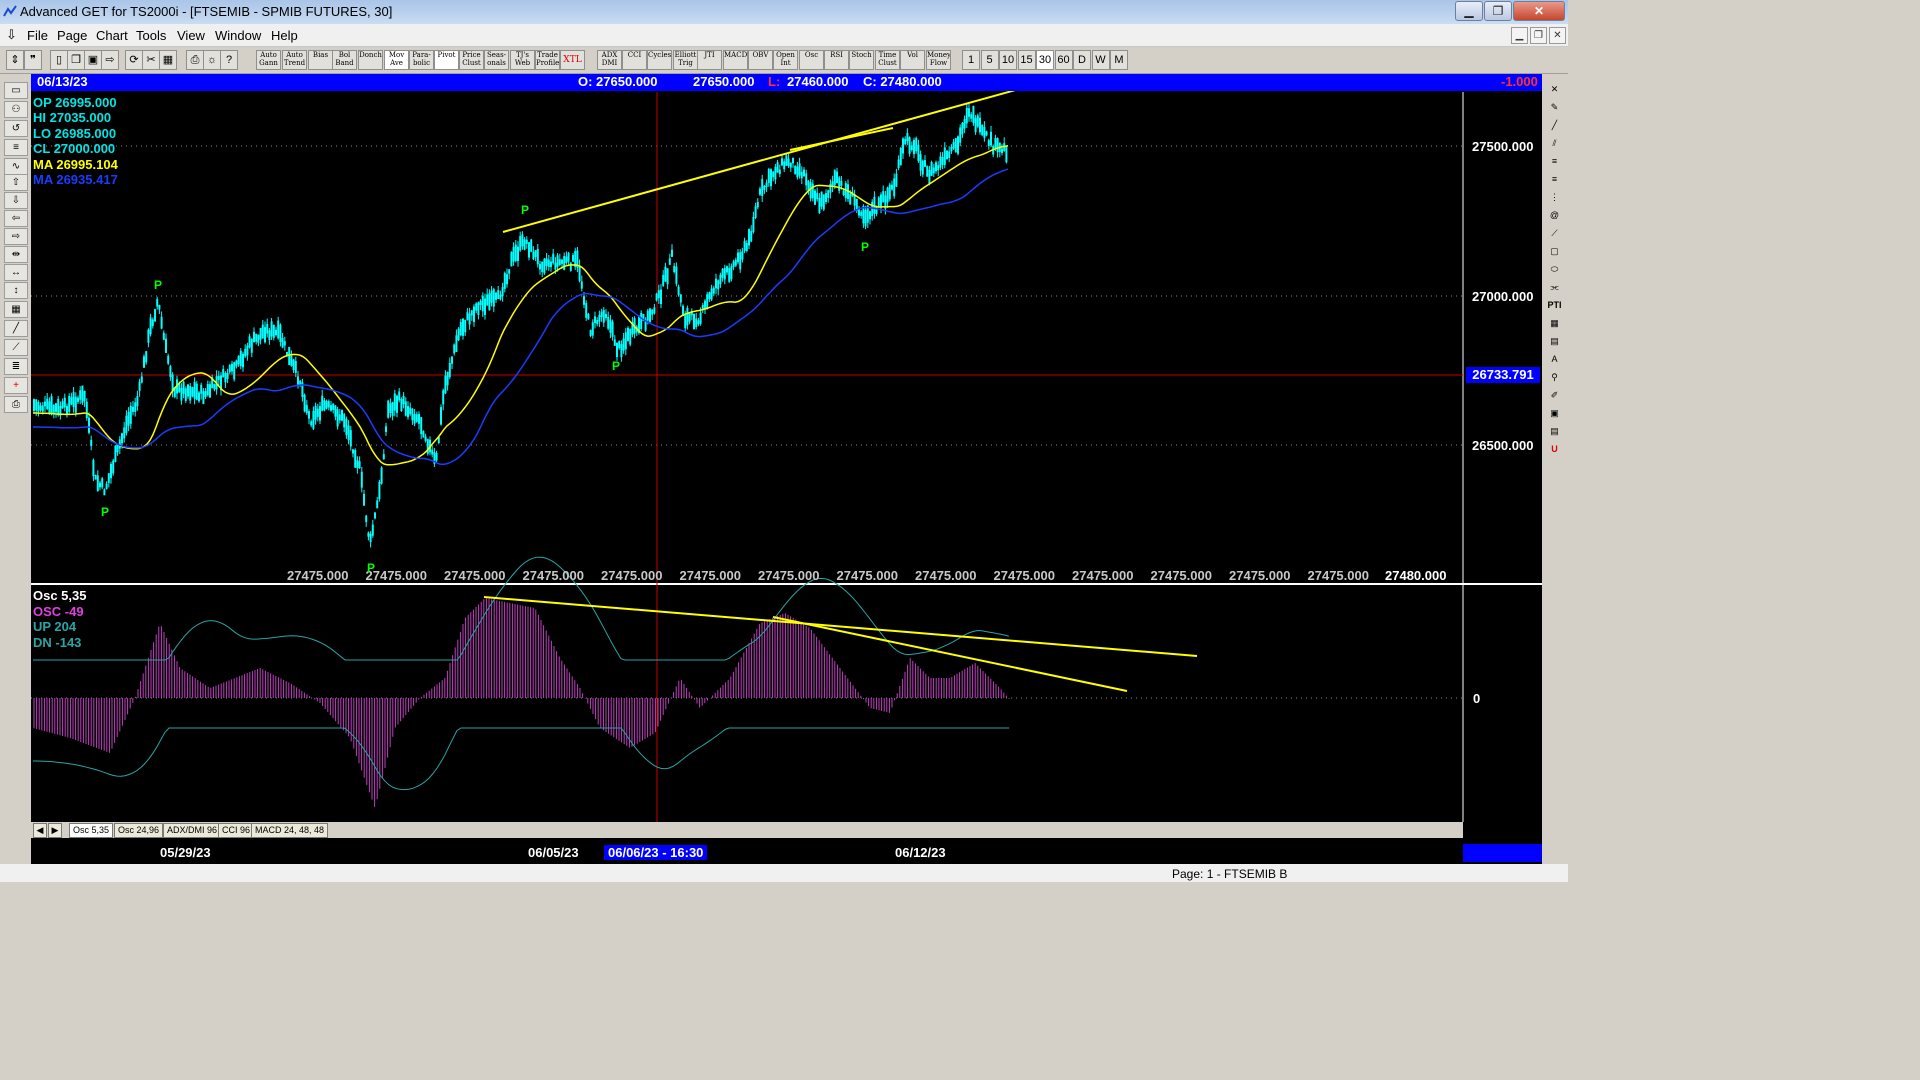 The height and width of the screenshot is (1080, 1920). Describe the element at coordinates (818, 81) in the screenshot. I see `header-low: 27460.000` at that location.